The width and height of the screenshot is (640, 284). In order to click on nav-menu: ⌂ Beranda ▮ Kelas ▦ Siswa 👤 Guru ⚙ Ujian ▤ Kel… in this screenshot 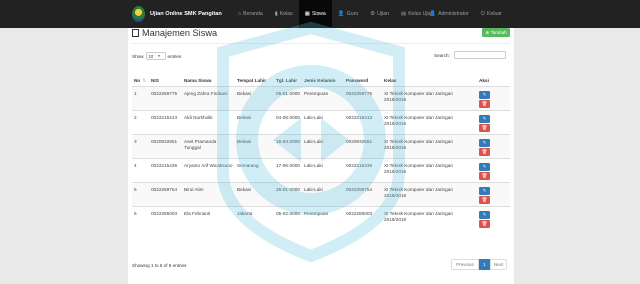, I will do `click(336, 14)`.